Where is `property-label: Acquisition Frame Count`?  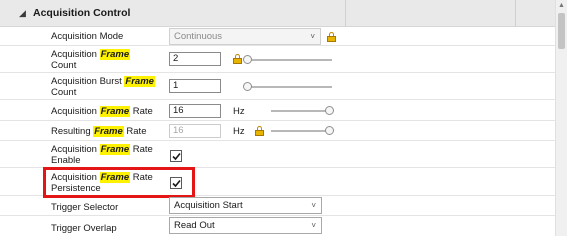 property-label: Acquisition Frame Count is located at coordinates (91, 60).